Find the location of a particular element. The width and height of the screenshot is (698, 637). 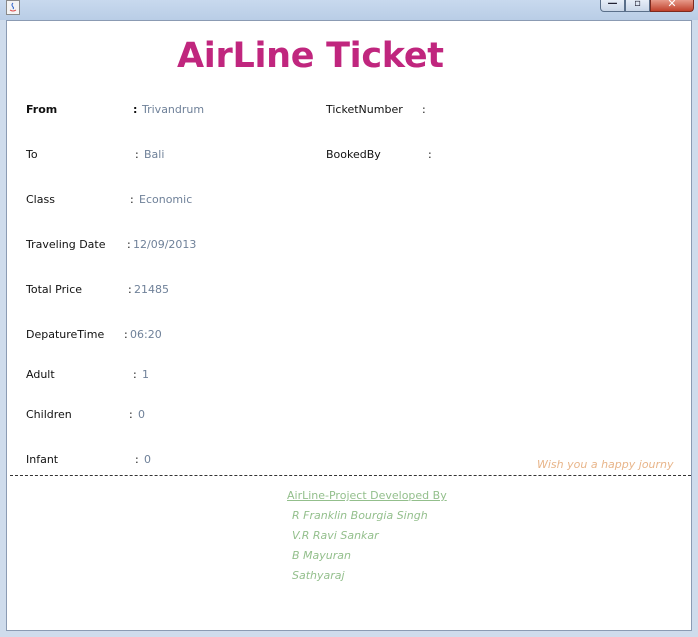

departure-time-label: DepatureTime is located at coordinates (65, 334).